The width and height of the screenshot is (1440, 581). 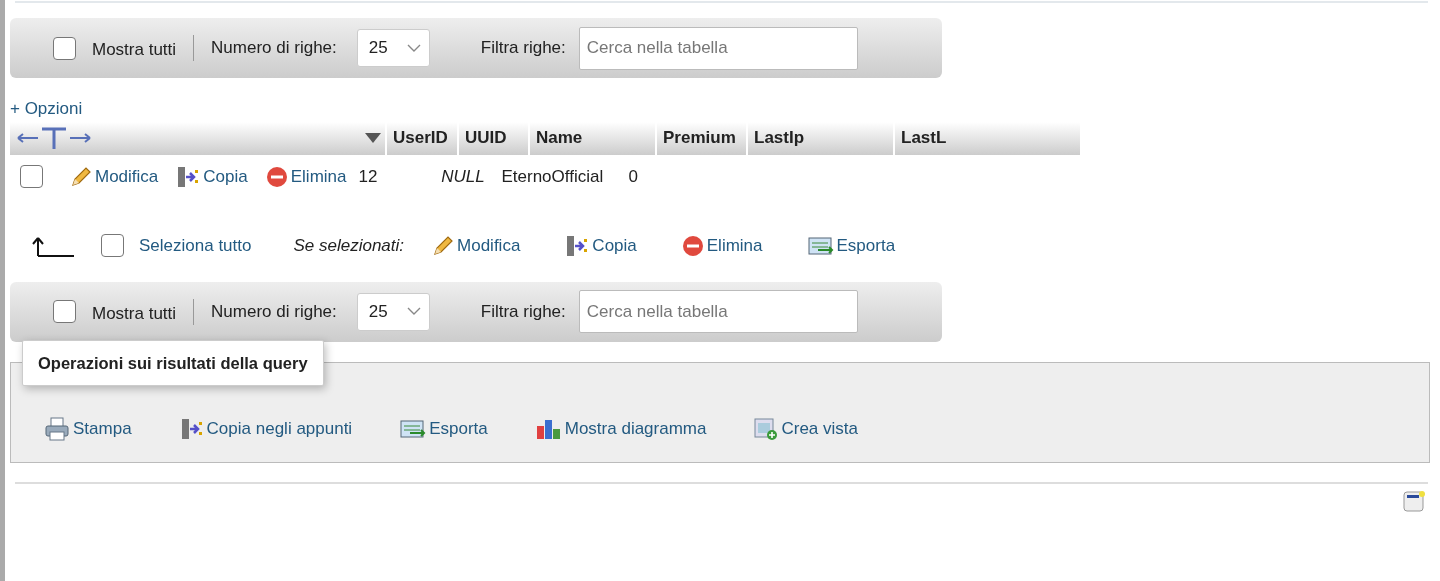 I want to click on panel-title: Operazioni sui risultati della query, so click(x=173, y=363).